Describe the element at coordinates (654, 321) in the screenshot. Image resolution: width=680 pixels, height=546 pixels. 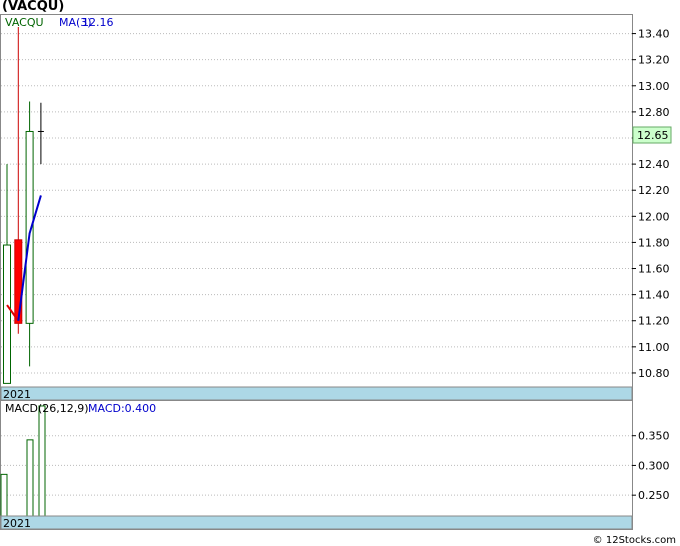
I see `price-tick-label: 11.20` at that location.